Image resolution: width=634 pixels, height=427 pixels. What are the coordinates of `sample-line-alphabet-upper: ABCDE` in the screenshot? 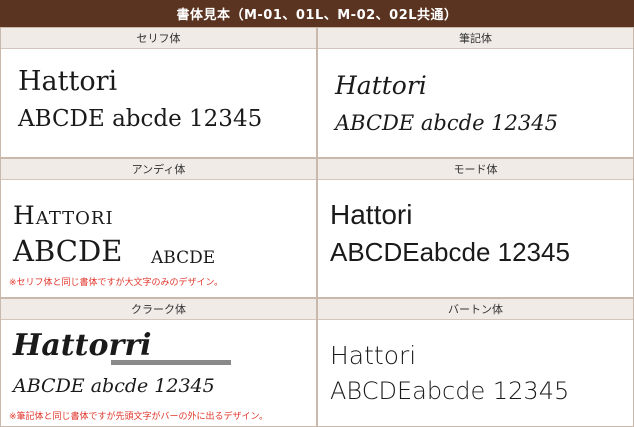 It's located at (68, 251).